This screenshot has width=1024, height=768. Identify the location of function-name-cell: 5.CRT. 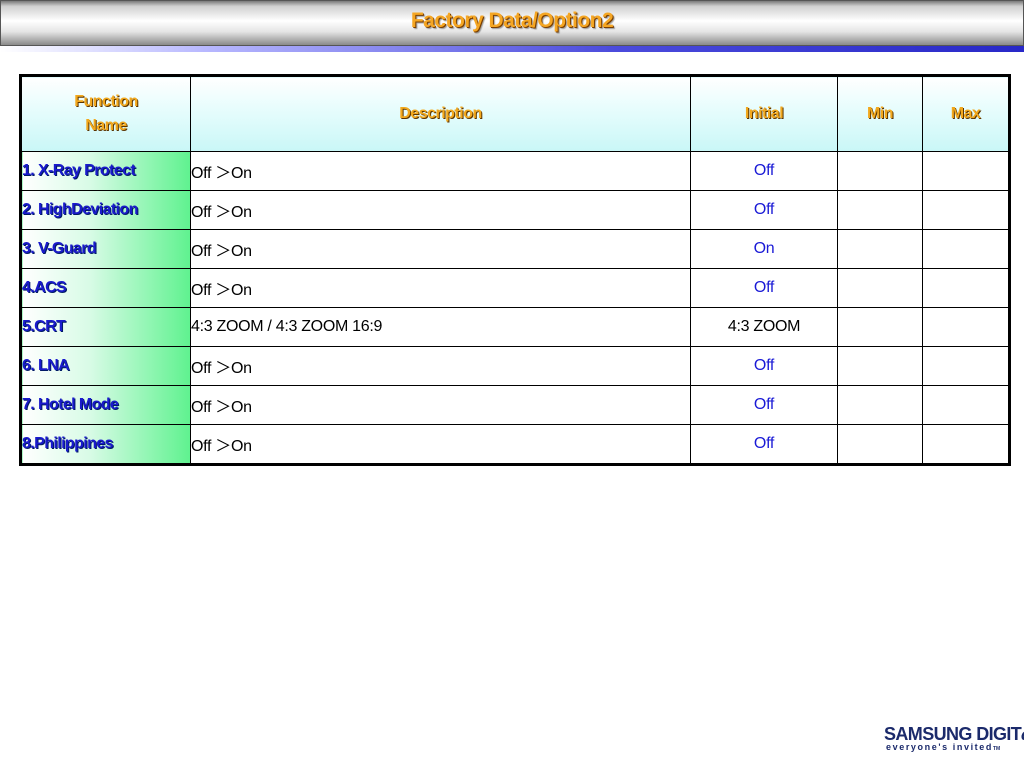
(105, 327).